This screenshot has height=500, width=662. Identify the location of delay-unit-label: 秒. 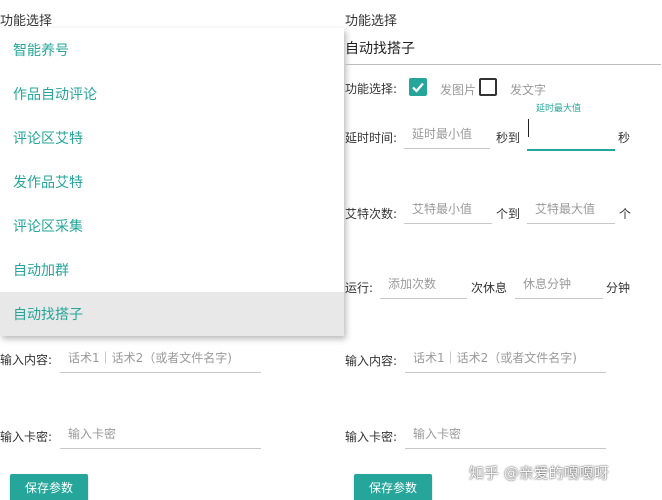
(624, 138).